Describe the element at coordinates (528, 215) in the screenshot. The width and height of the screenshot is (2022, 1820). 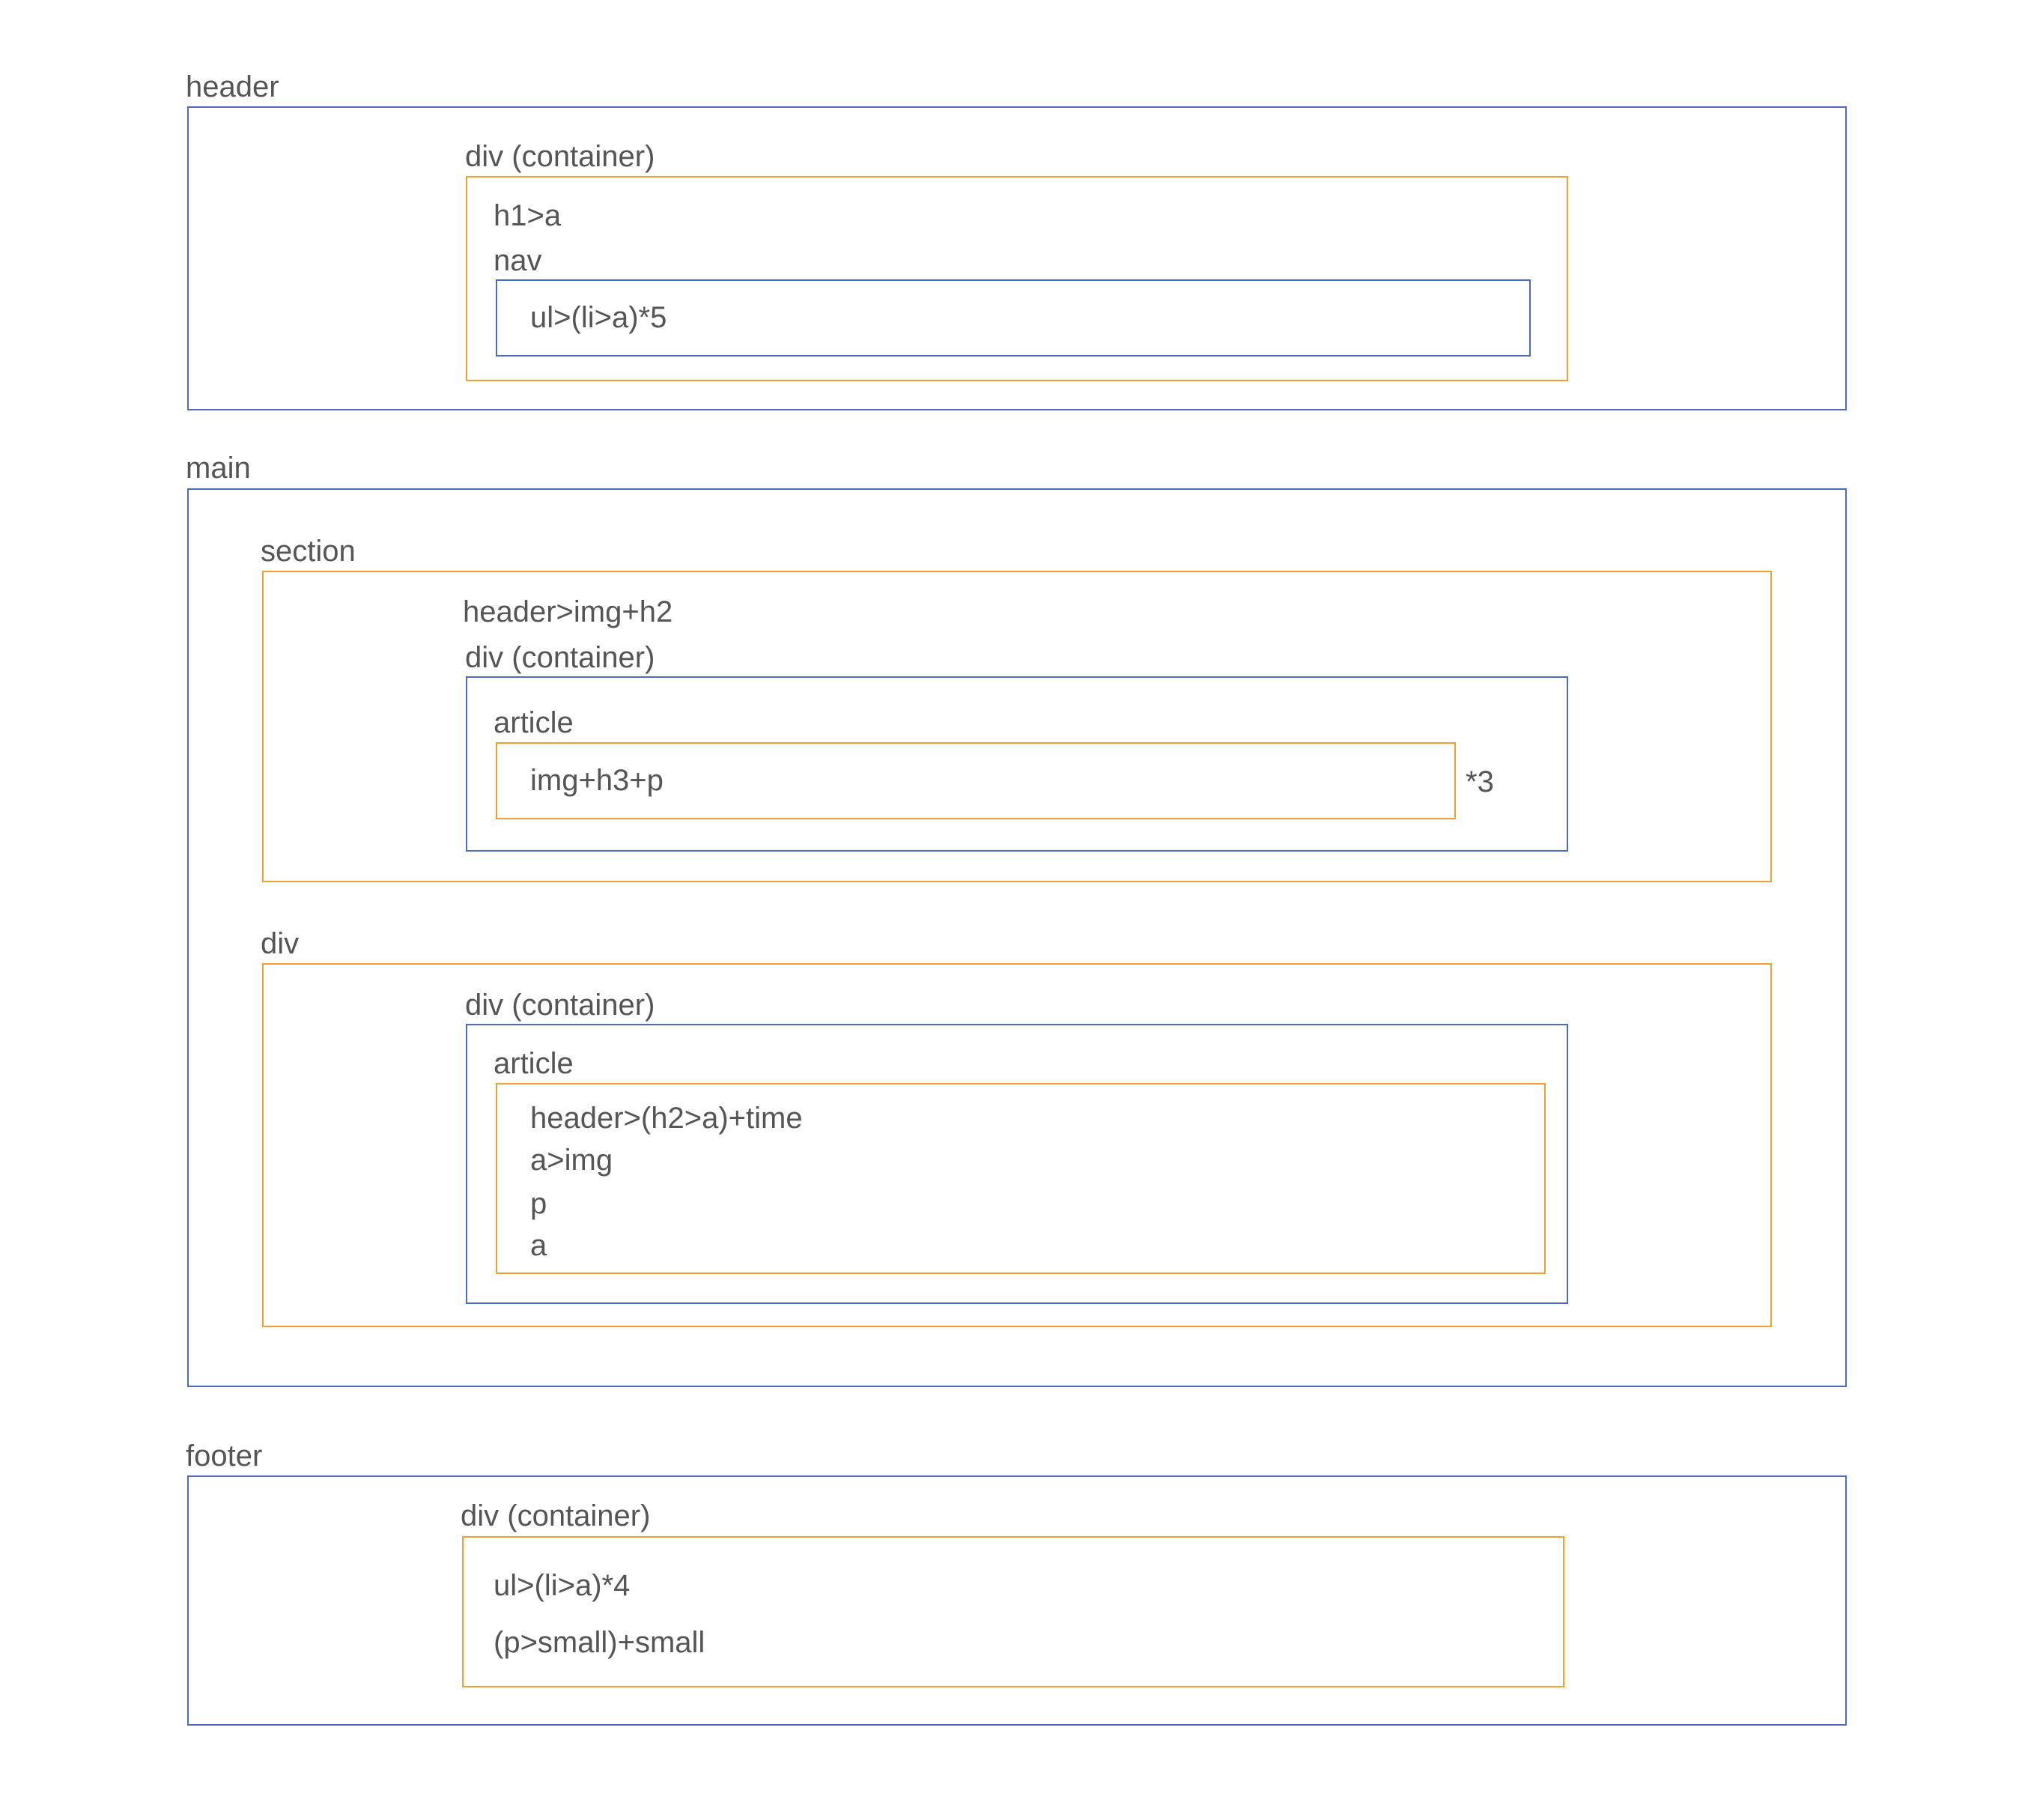
I see `h1-label: h1>a` at that location.